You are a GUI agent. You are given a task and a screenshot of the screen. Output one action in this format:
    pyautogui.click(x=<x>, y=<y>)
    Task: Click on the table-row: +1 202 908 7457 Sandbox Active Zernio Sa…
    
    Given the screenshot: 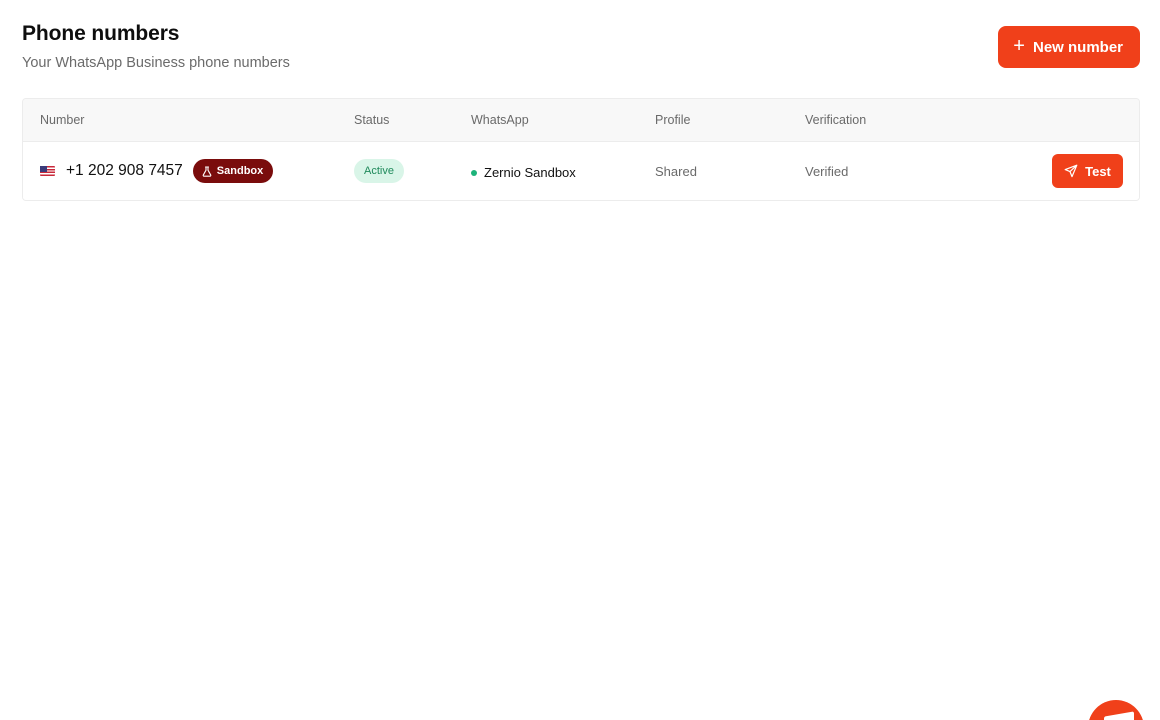 What is the action you would take?
    pyautogui.click(x=581, y=171)
    